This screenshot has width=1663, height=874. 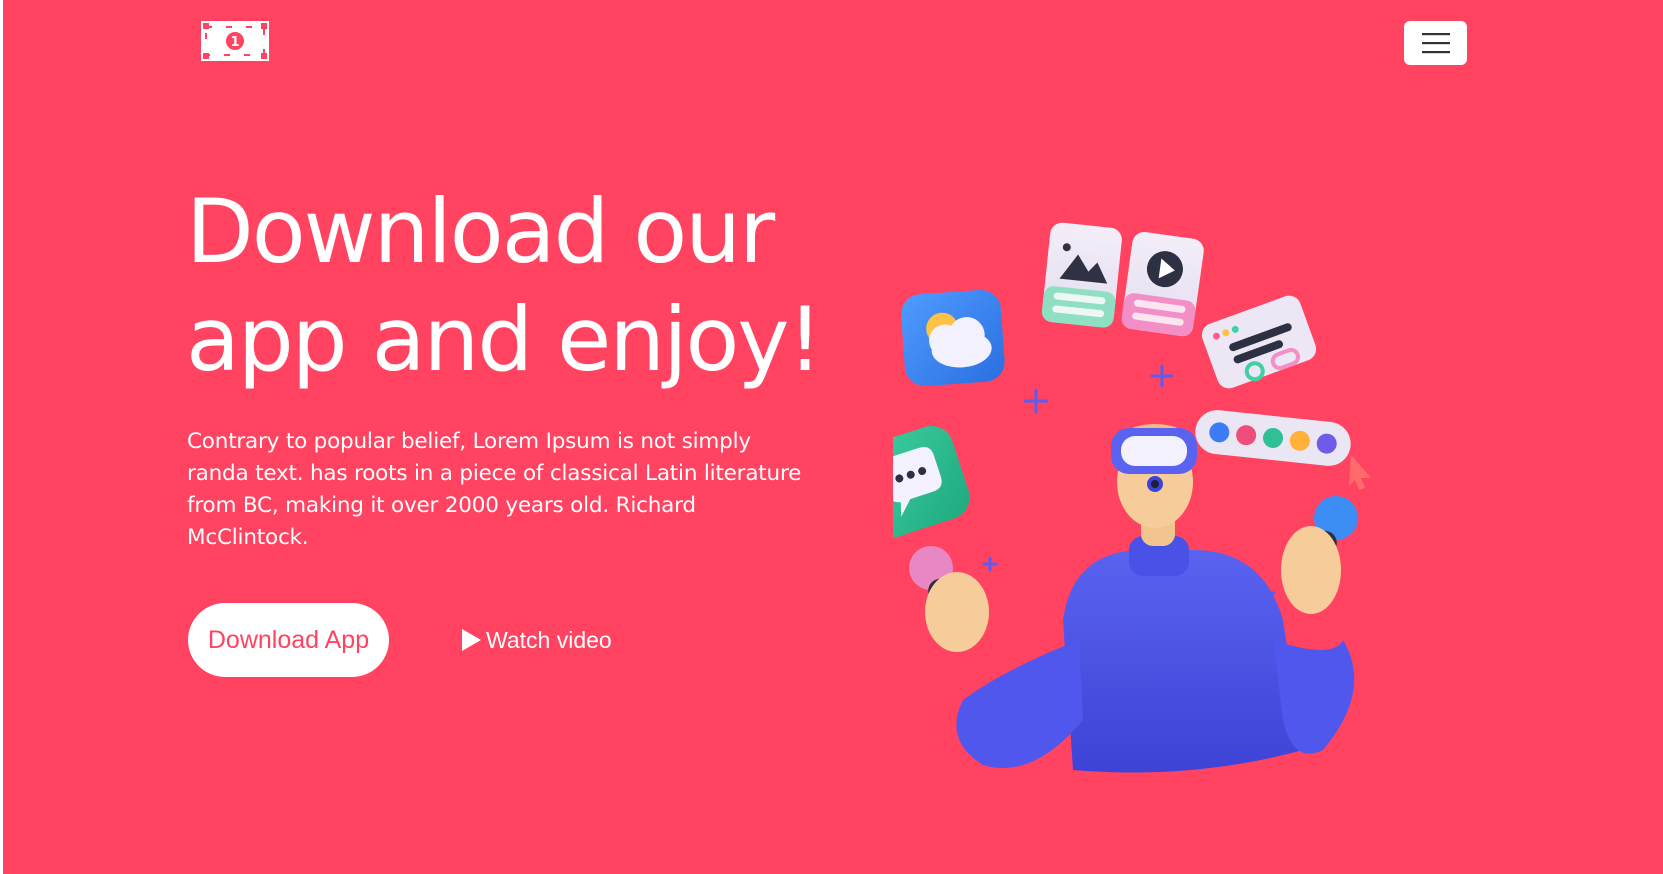 What do you see at coordinates (549, 639) in the screenshot?
I see `watch-video-label: Watch video` at bounding box center [549, 639].